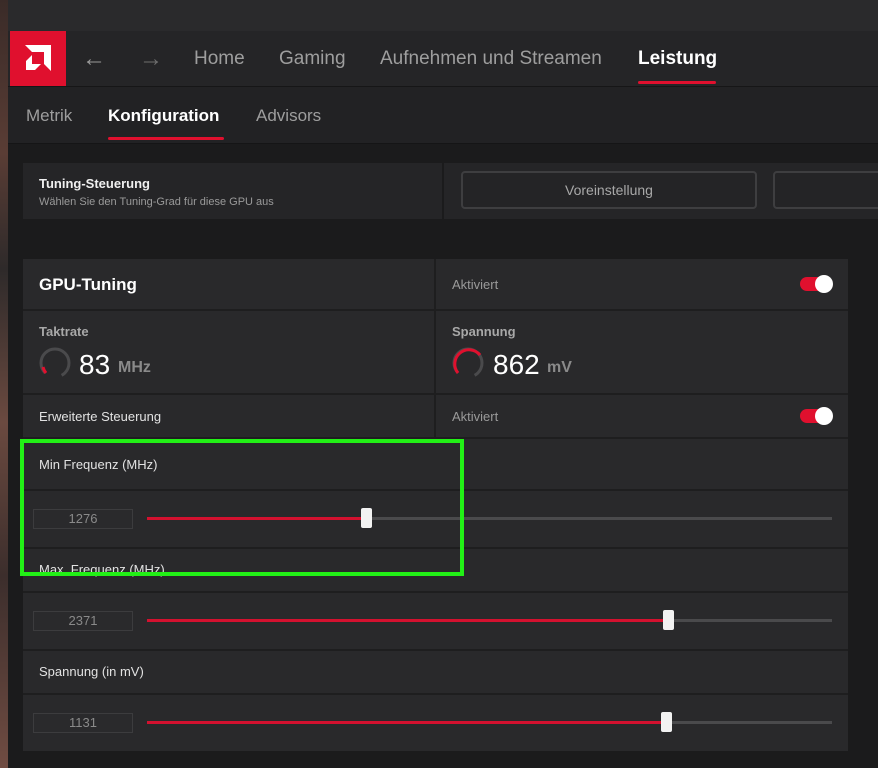  I want to click on advanced-control-status: Aktiviert, so click(475, 416).